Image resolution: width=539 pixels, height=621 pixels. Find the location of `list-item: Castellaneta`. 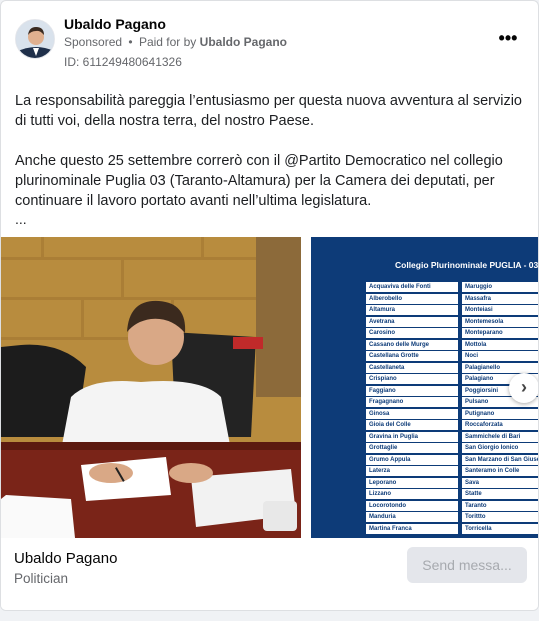

list-item: Castellaneta is located at coordinates (412, 367).